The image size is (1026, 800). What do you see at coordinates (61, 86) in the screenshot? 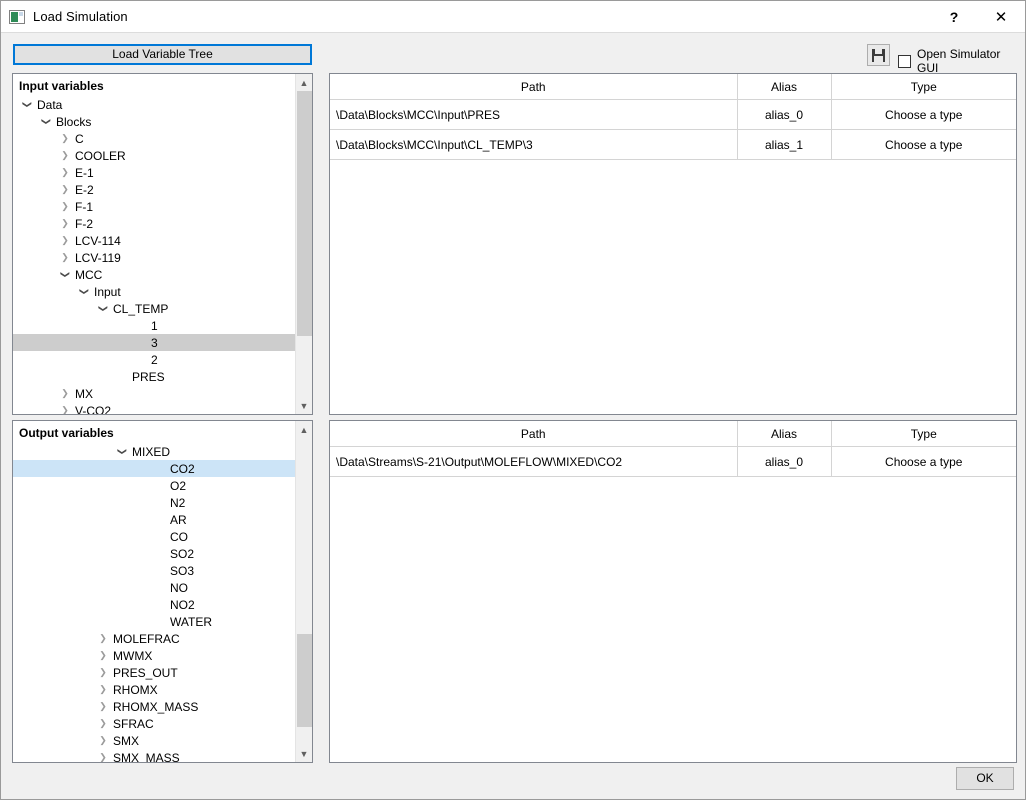
I see `input-tree-header: Input variables` at bounding box center [61, 86].